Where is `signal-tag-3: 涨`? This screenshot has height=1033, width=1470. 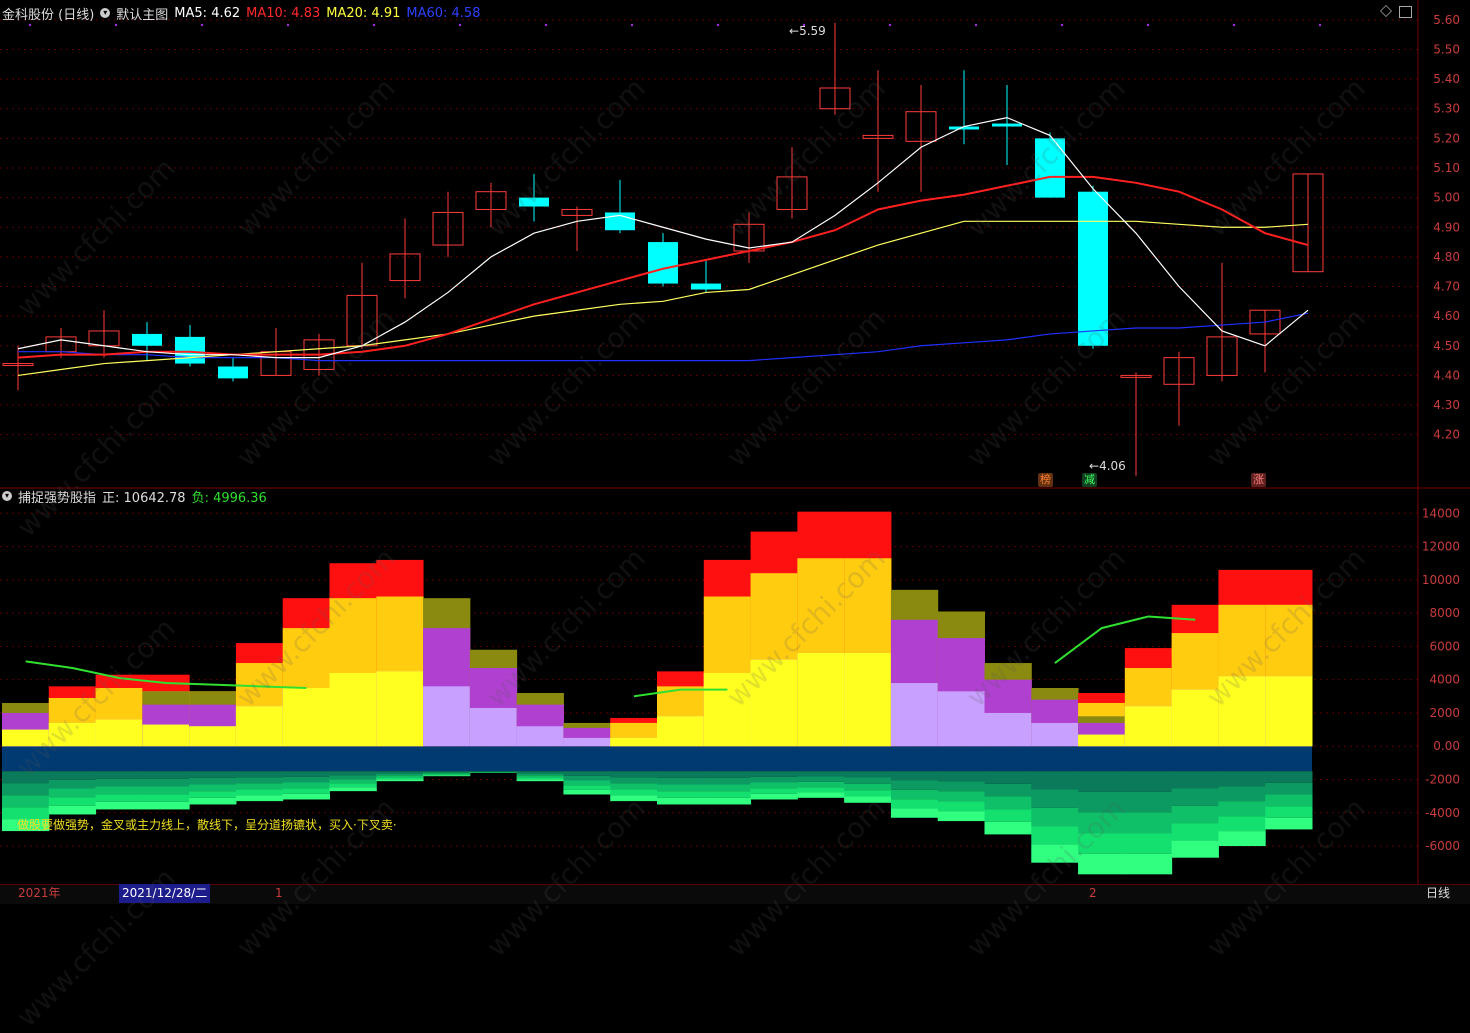 signal-tag-3: 涨 is located at coordinates (1258, 480).